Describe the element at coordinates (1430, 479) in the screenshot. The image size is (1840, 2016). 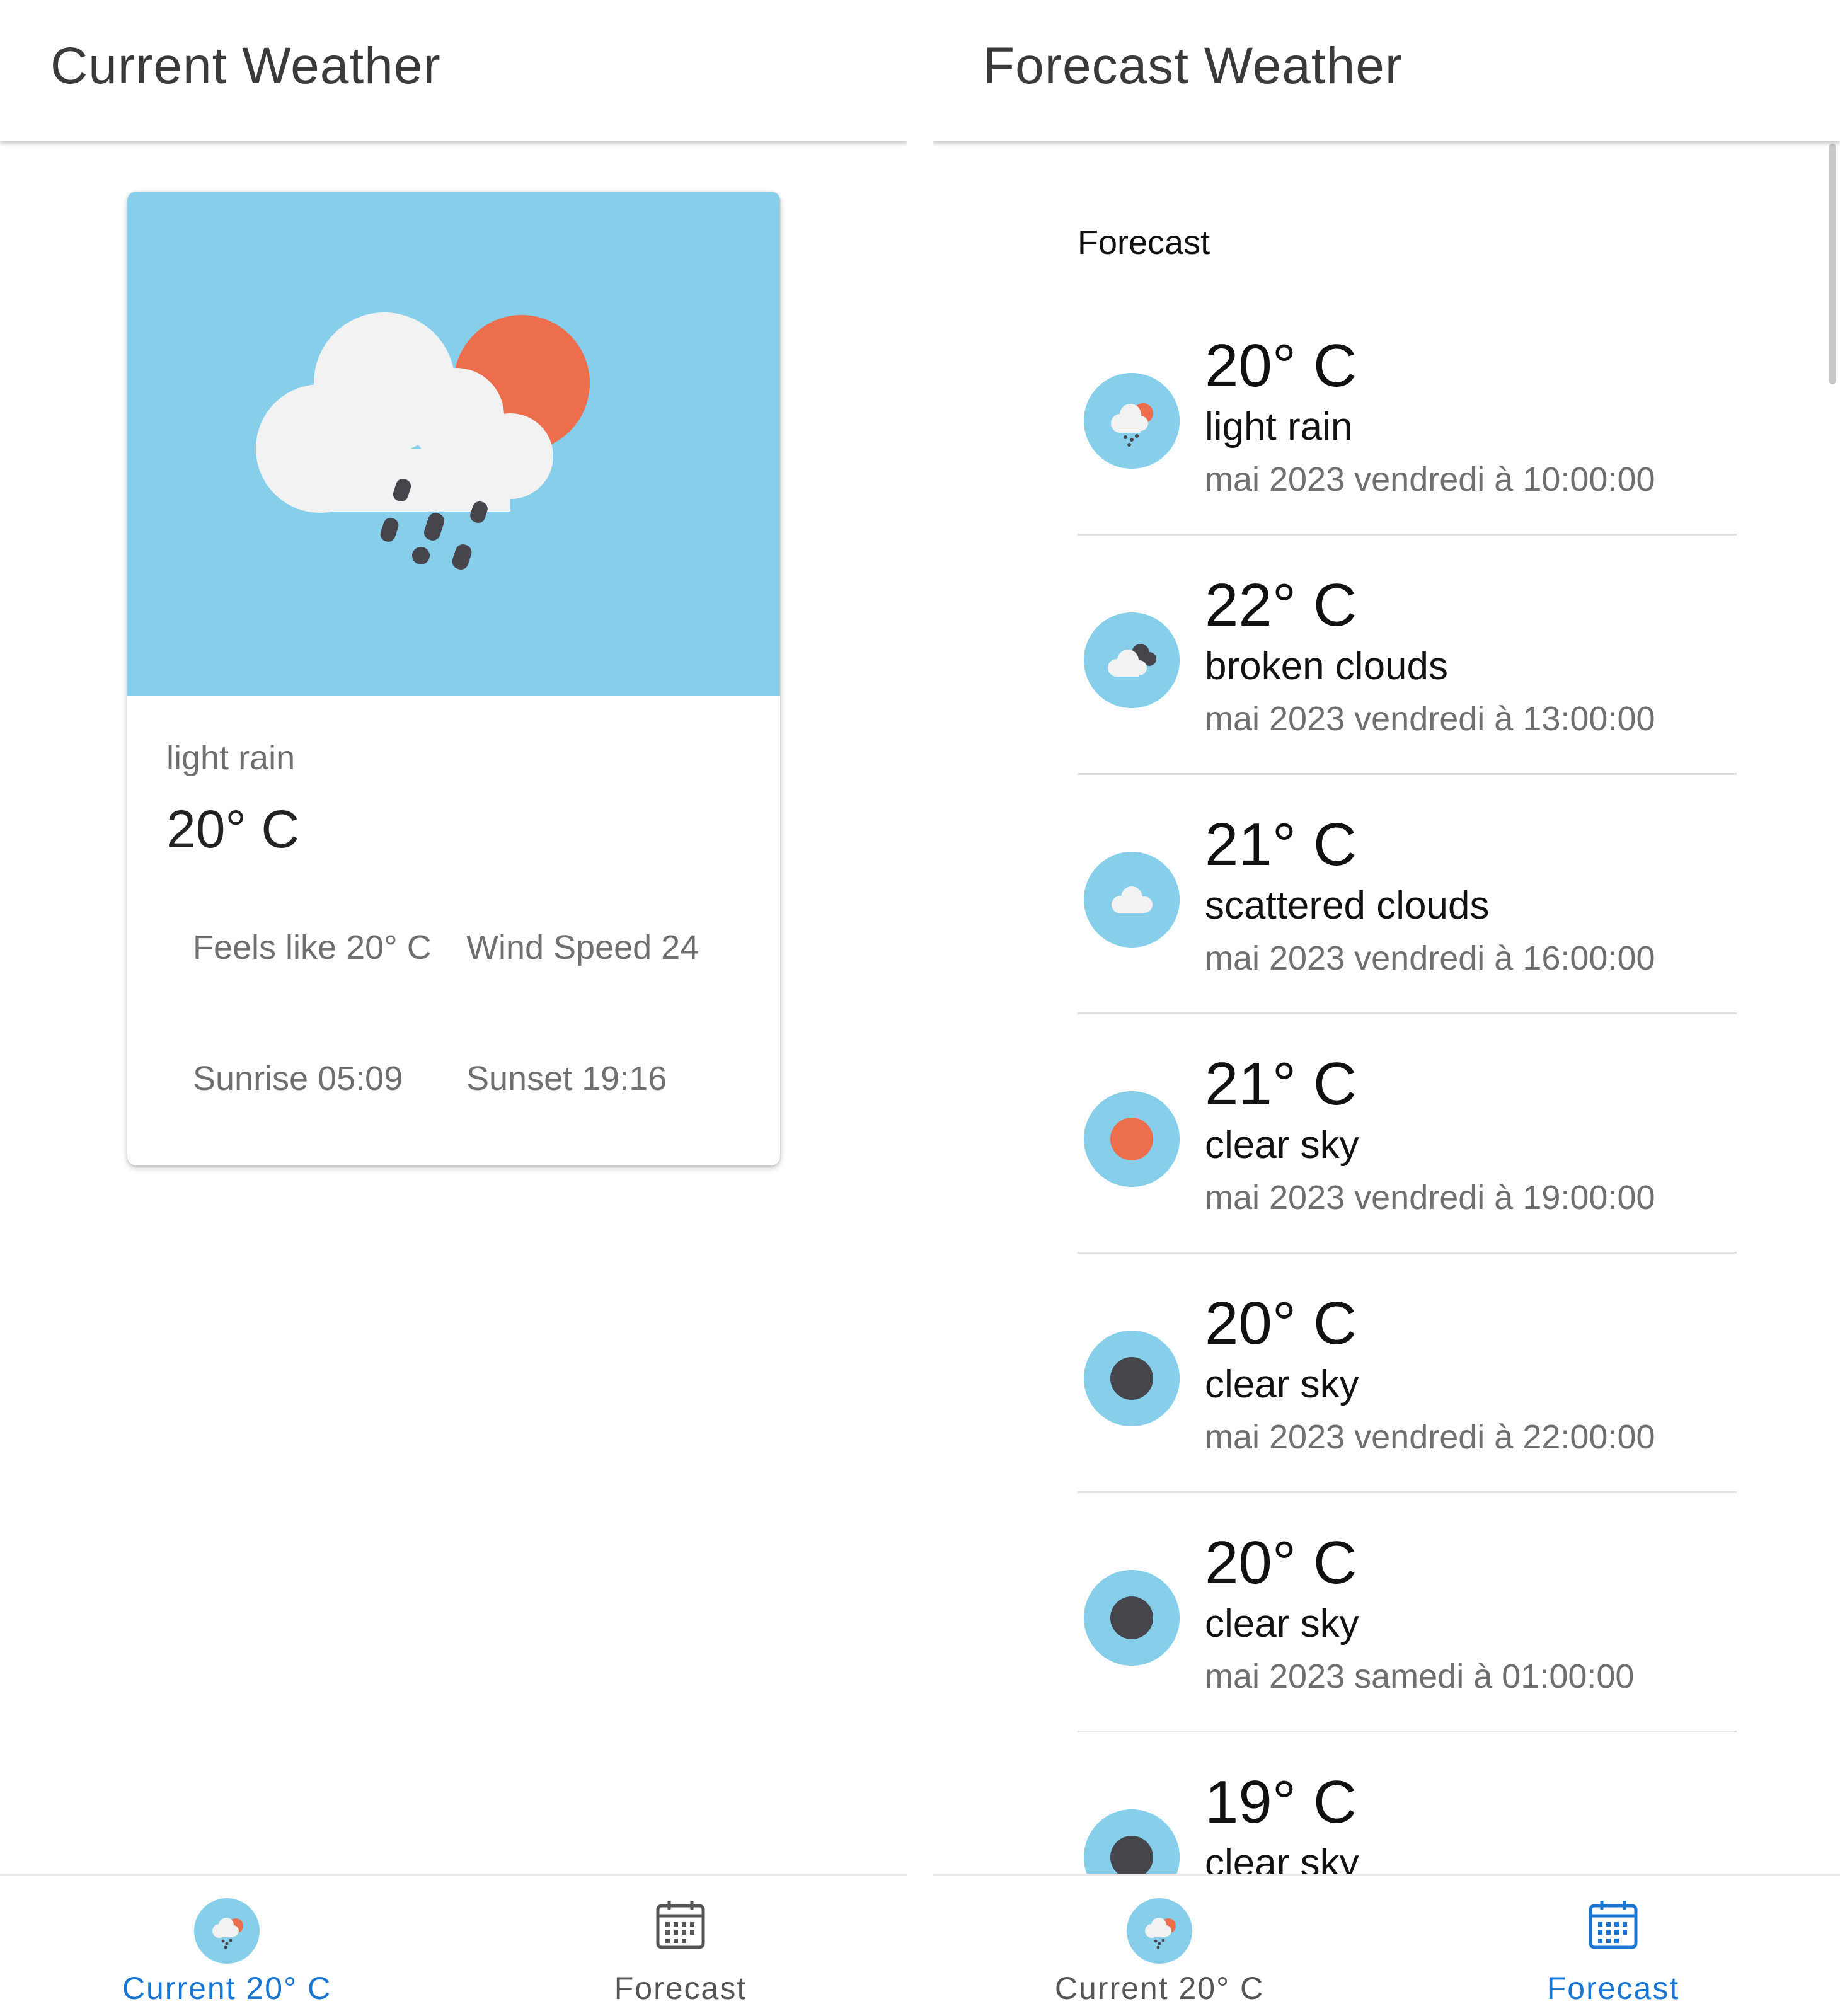
I see `forecast-datetime: mai 2023 vendredi à 10:00:00` at that location.